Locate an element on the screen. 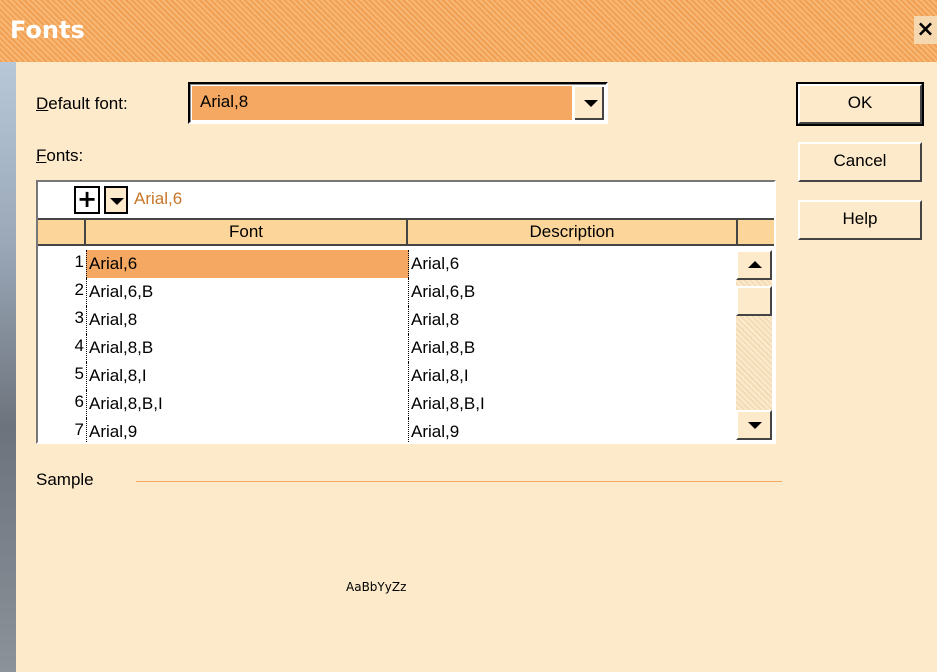  description-cell: Arial,6 is located at coordinates (572, 264).